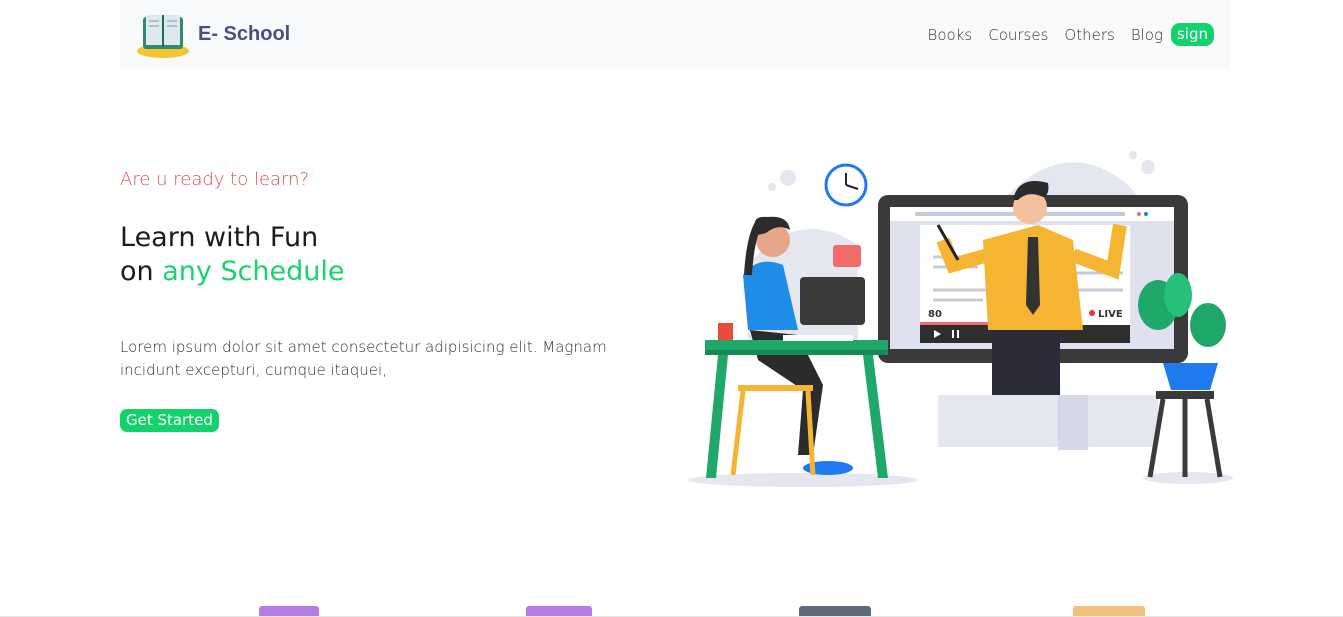 The height and width of the screenshot is (617, 1343). Describe the element at coordinates (244, 34) in the screenshot. I see `brand-name: E- School` at that location.